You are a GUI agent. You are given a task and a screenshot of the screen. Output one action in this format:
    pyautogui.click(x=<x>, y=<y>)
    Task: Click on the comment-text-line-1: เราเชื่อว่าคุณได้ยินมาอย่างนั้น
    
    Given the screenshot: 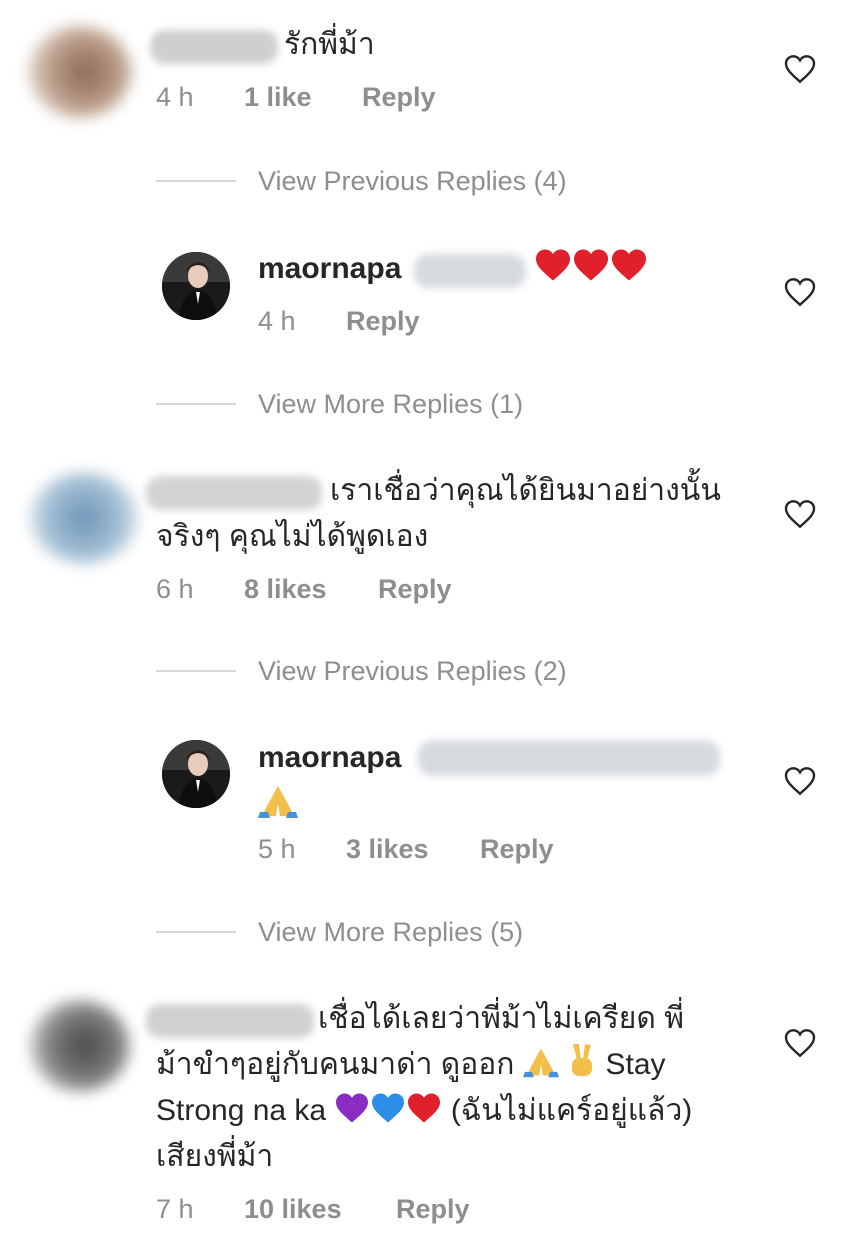 What is the action you would take?
    pyautogui.click(x=525, y=490)
    